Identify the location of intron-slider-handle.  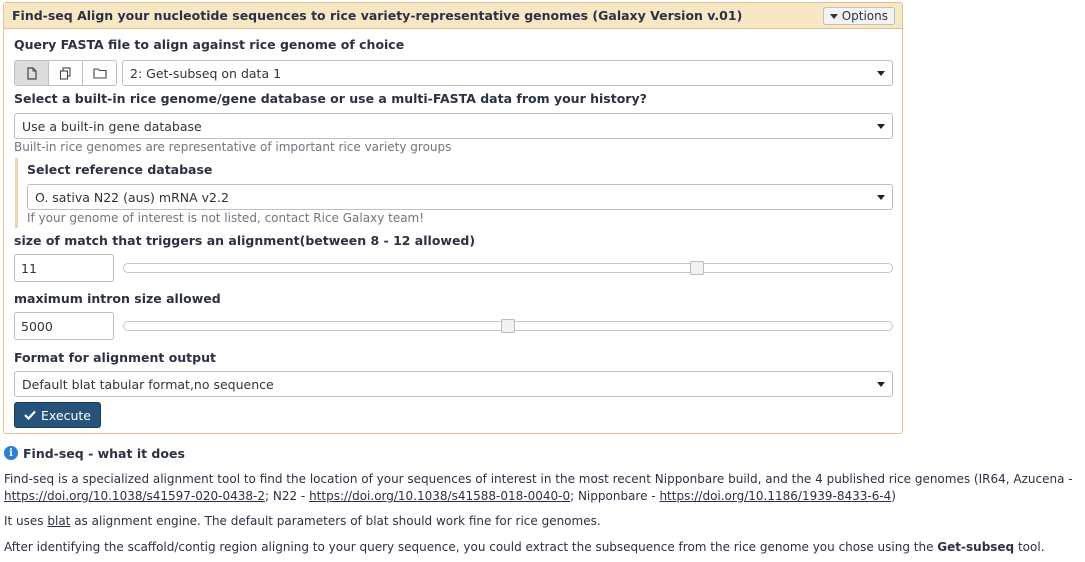
(508, 326).